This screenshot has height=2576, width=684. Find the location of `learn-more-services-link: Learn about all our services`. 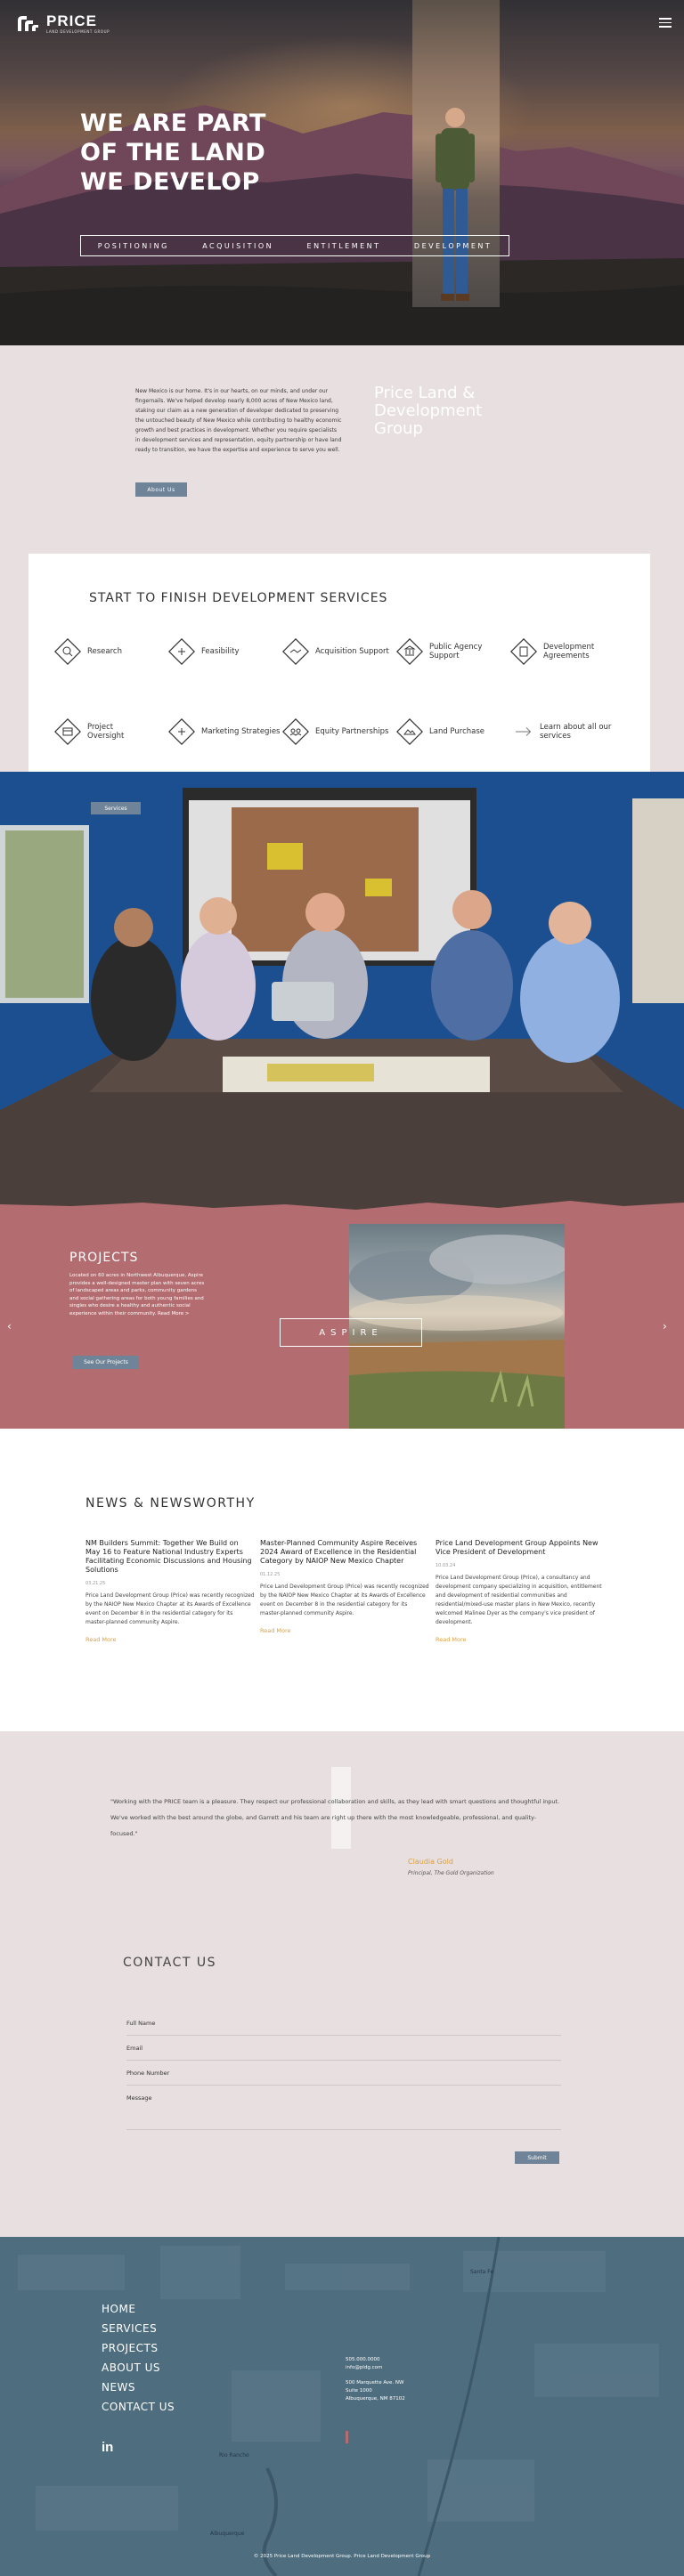

learn-more-services-link: Learn about all our services is located at coordinates (566, 731).